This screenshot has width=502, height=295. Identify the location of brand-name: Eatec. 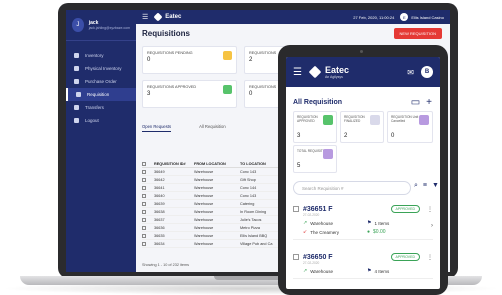
(173, 17).